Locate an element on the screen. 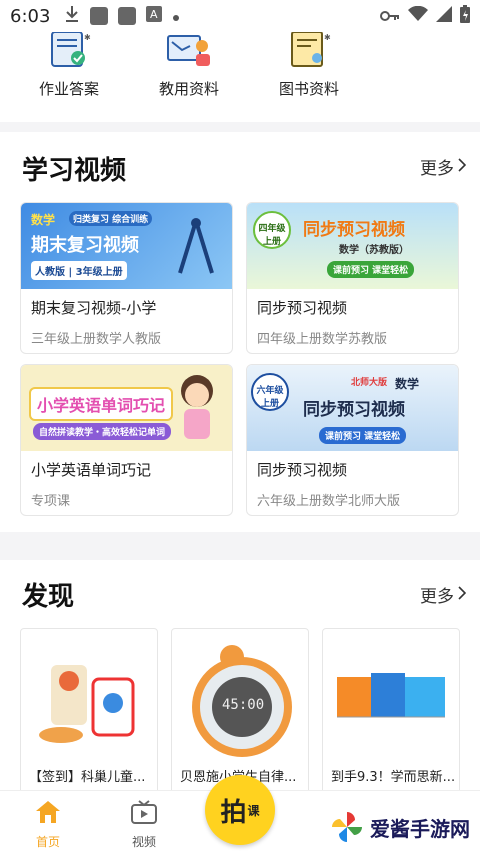 This screenshot has height=853, width=480. watermark: 爱酱手游网 is located at coordinates (400, 827).